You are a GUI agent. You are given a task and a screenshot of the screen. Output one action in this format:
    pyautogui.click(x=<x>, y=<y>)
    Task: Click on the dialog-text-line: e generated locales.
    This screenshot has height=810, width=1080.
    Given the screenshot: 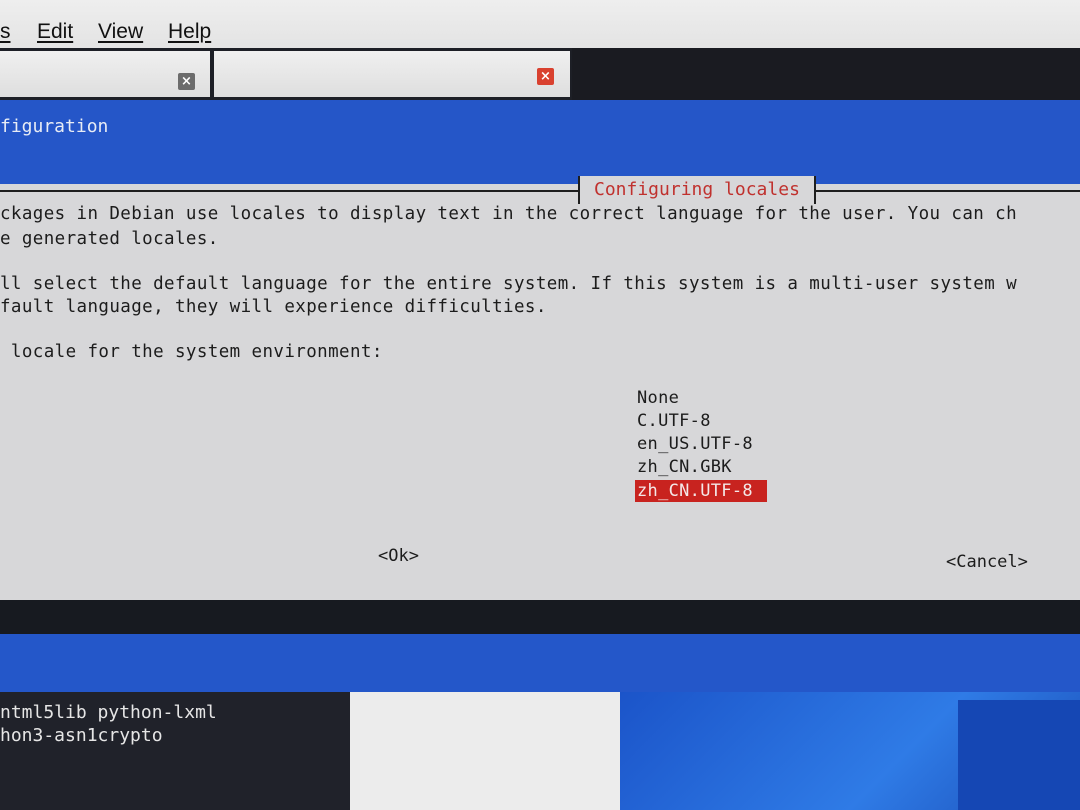 What is the action you would take?
    pyautogui.click(x=109, y=239)
    